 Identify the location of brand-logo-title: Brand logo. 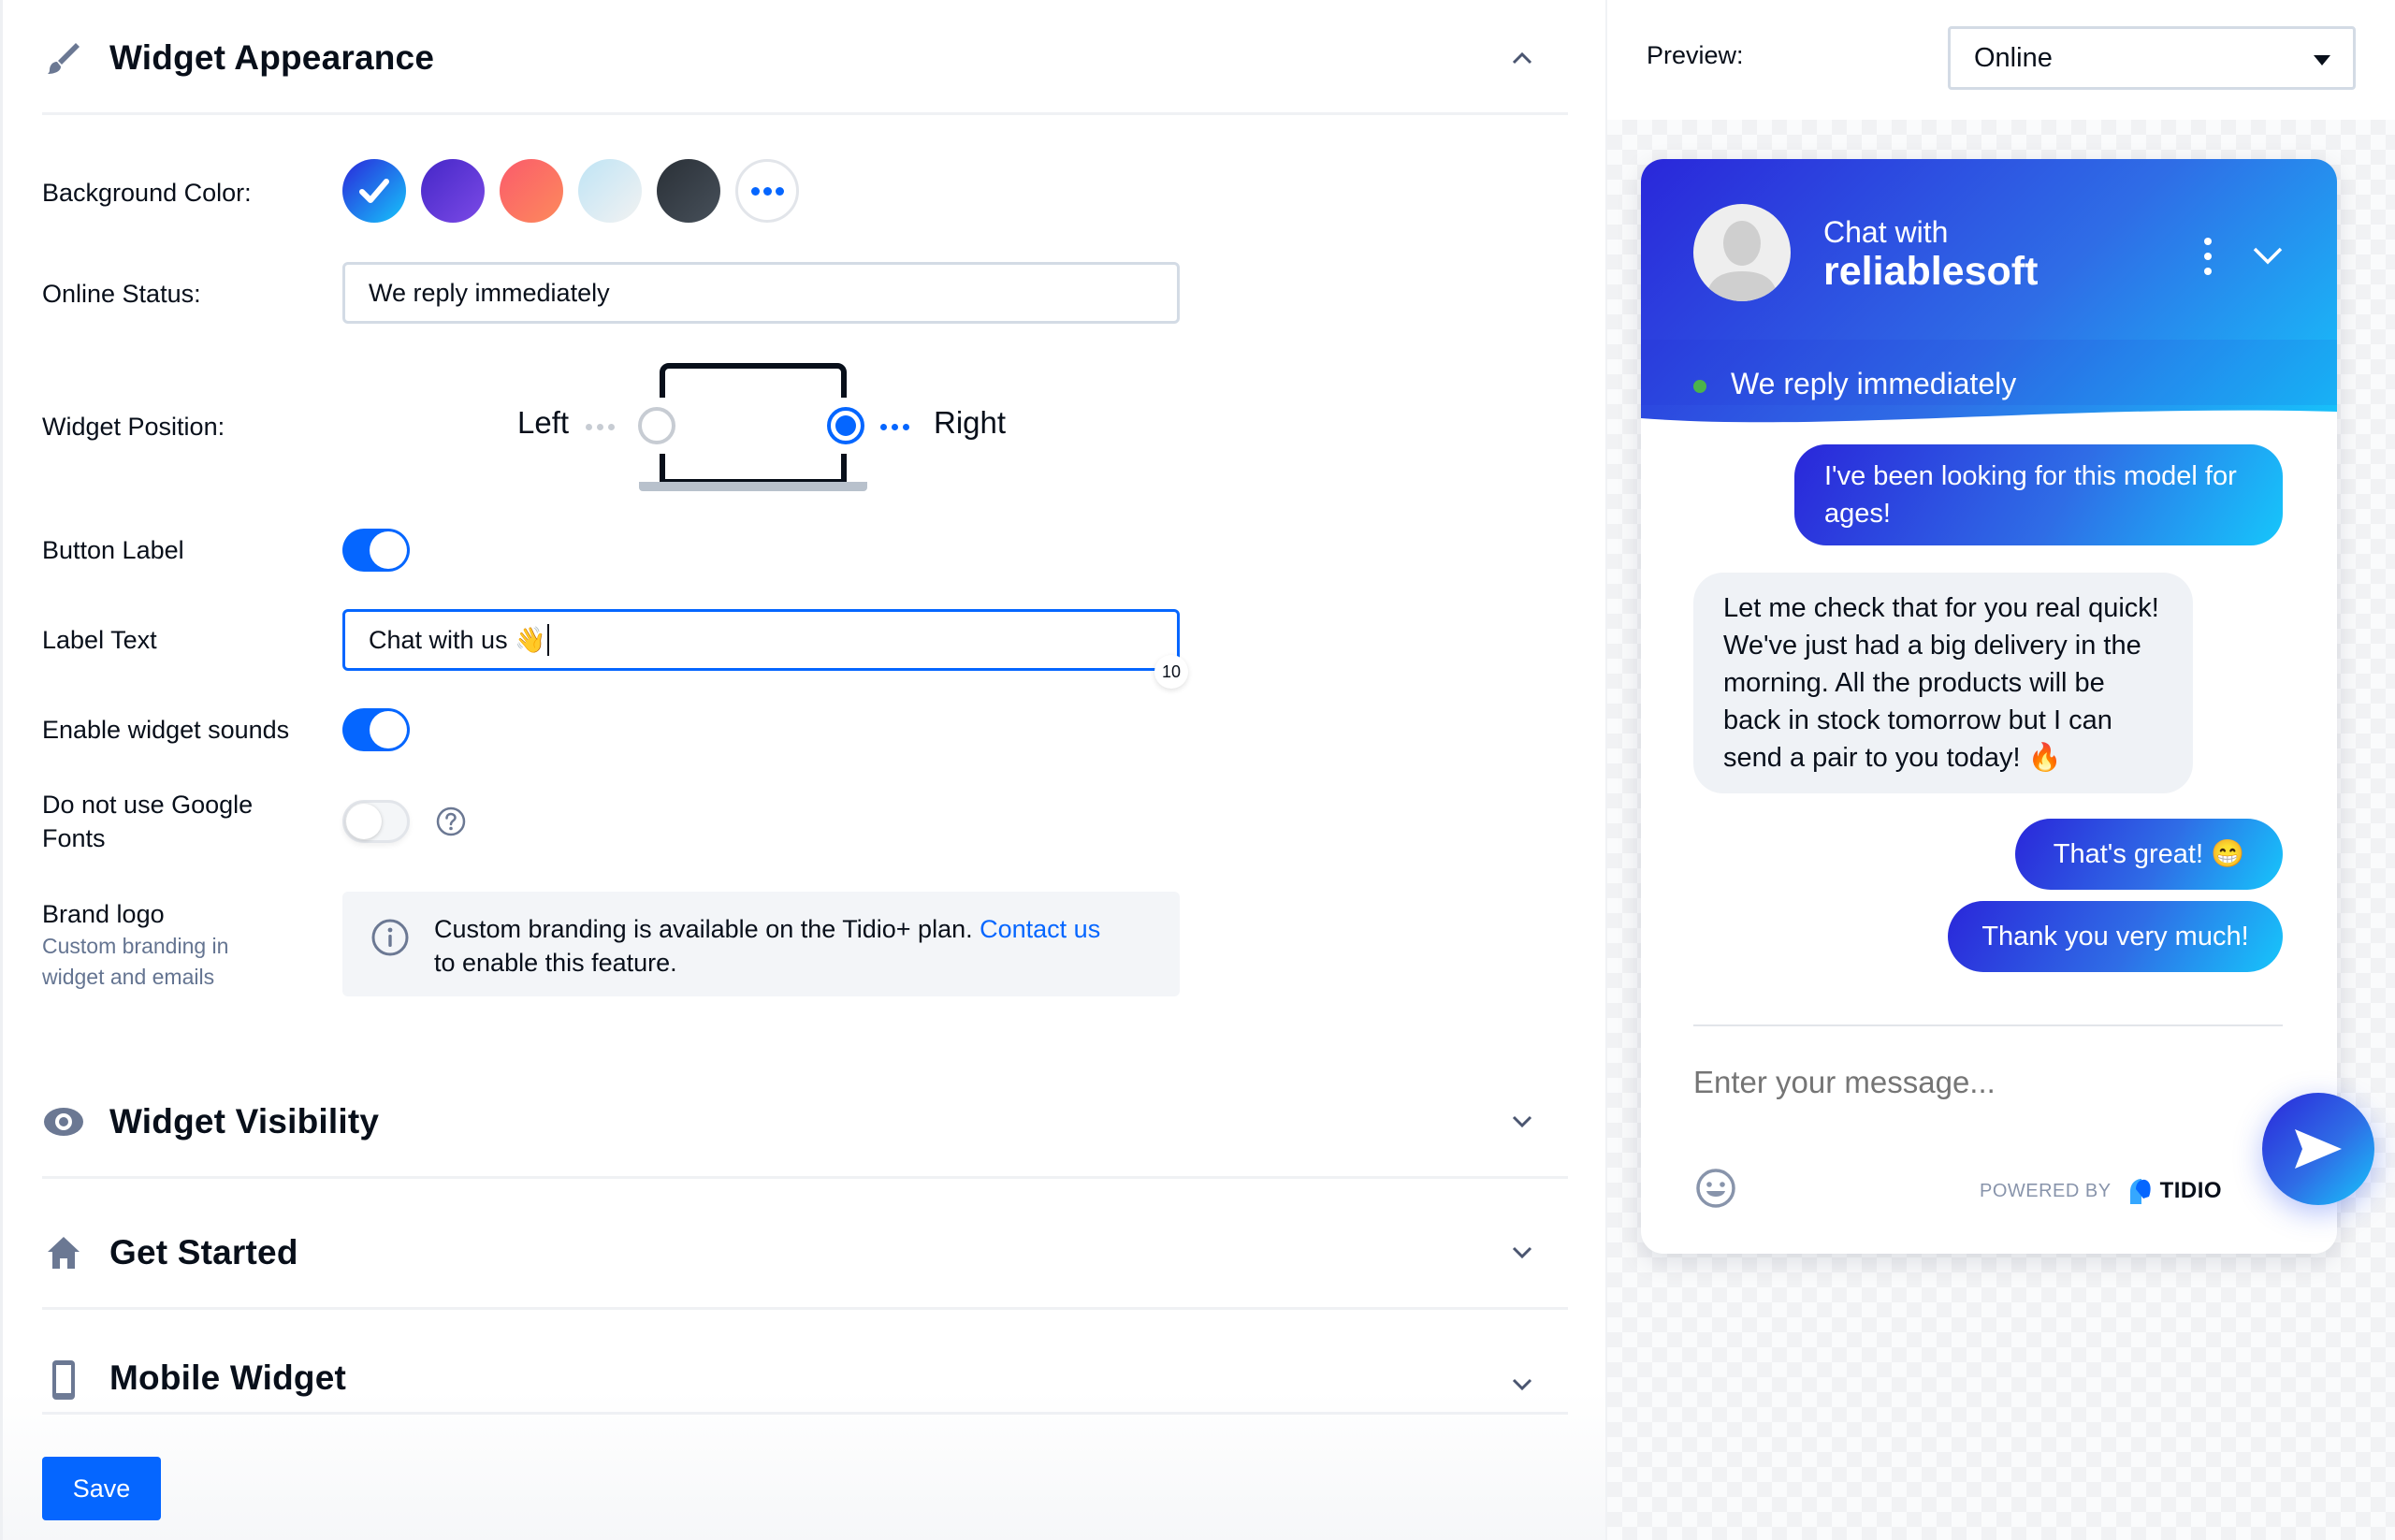
(103, 914).